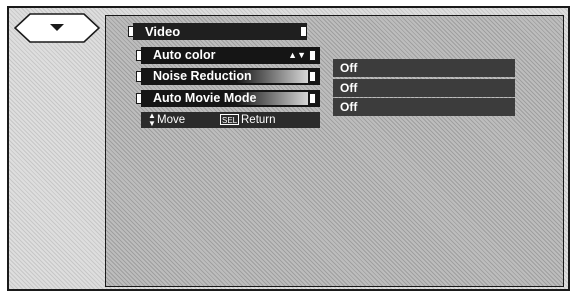 The width and height of the screenshot is (578, 297). I want to click on sel-key-icon: SEL, so click(230, 119).